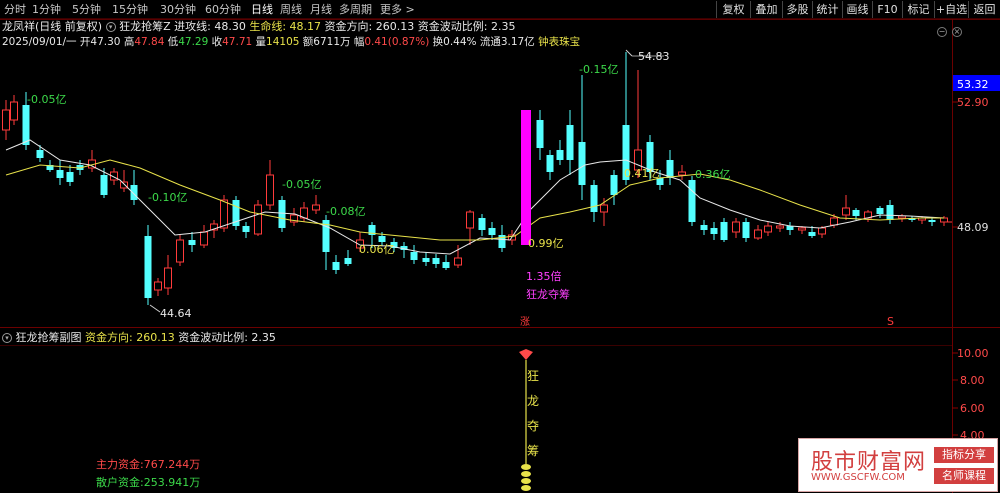 The height and width of the screenshot is (493, 1000). I want to click on main-fund-label: 主力资金:767.244万, so click(148, 464).